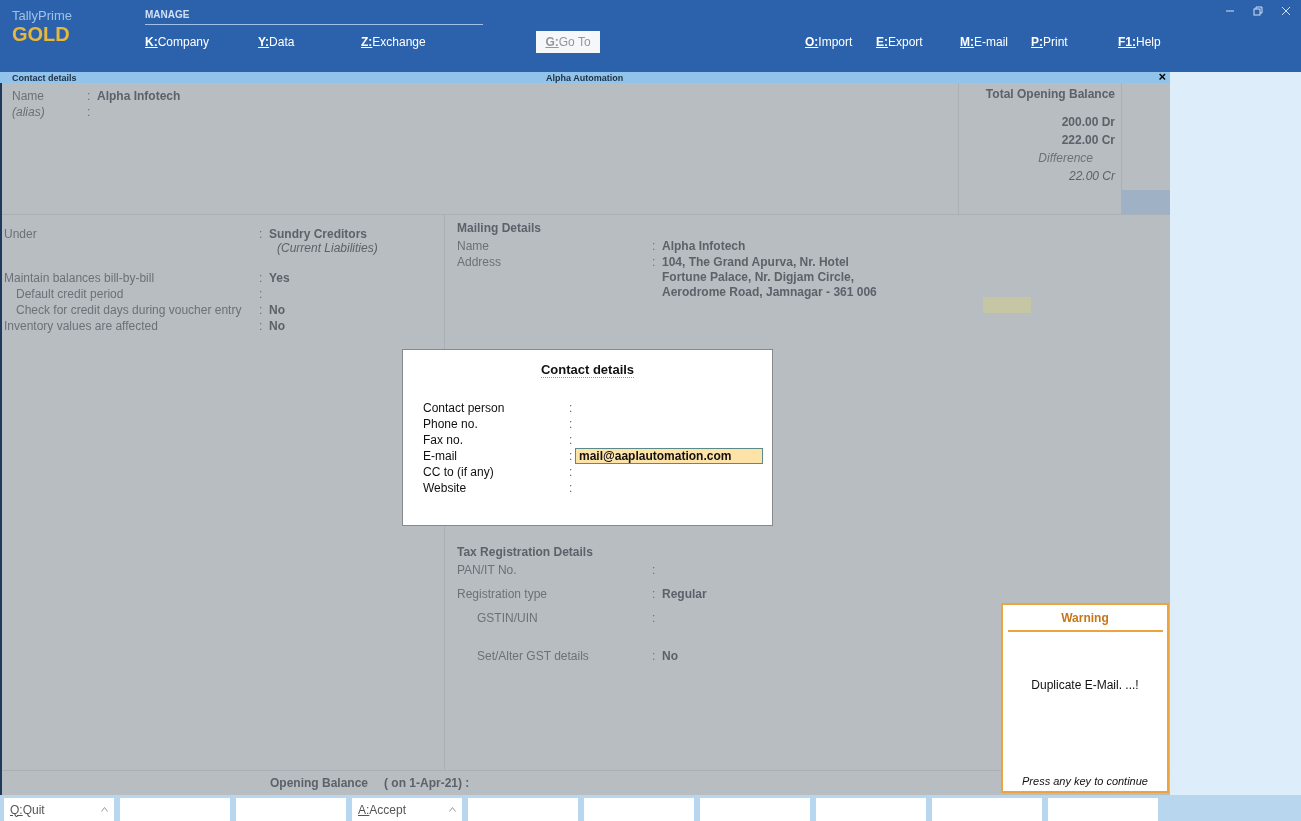  I want to click on menu-button: F1:Help, so click(1139, 42).